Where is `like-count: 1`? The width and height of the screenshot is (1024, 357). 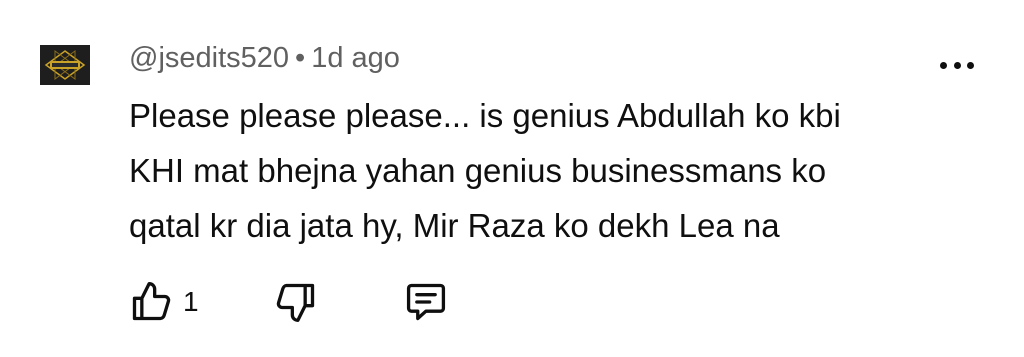 like-count: 1 is located at coordinates (191, 301).